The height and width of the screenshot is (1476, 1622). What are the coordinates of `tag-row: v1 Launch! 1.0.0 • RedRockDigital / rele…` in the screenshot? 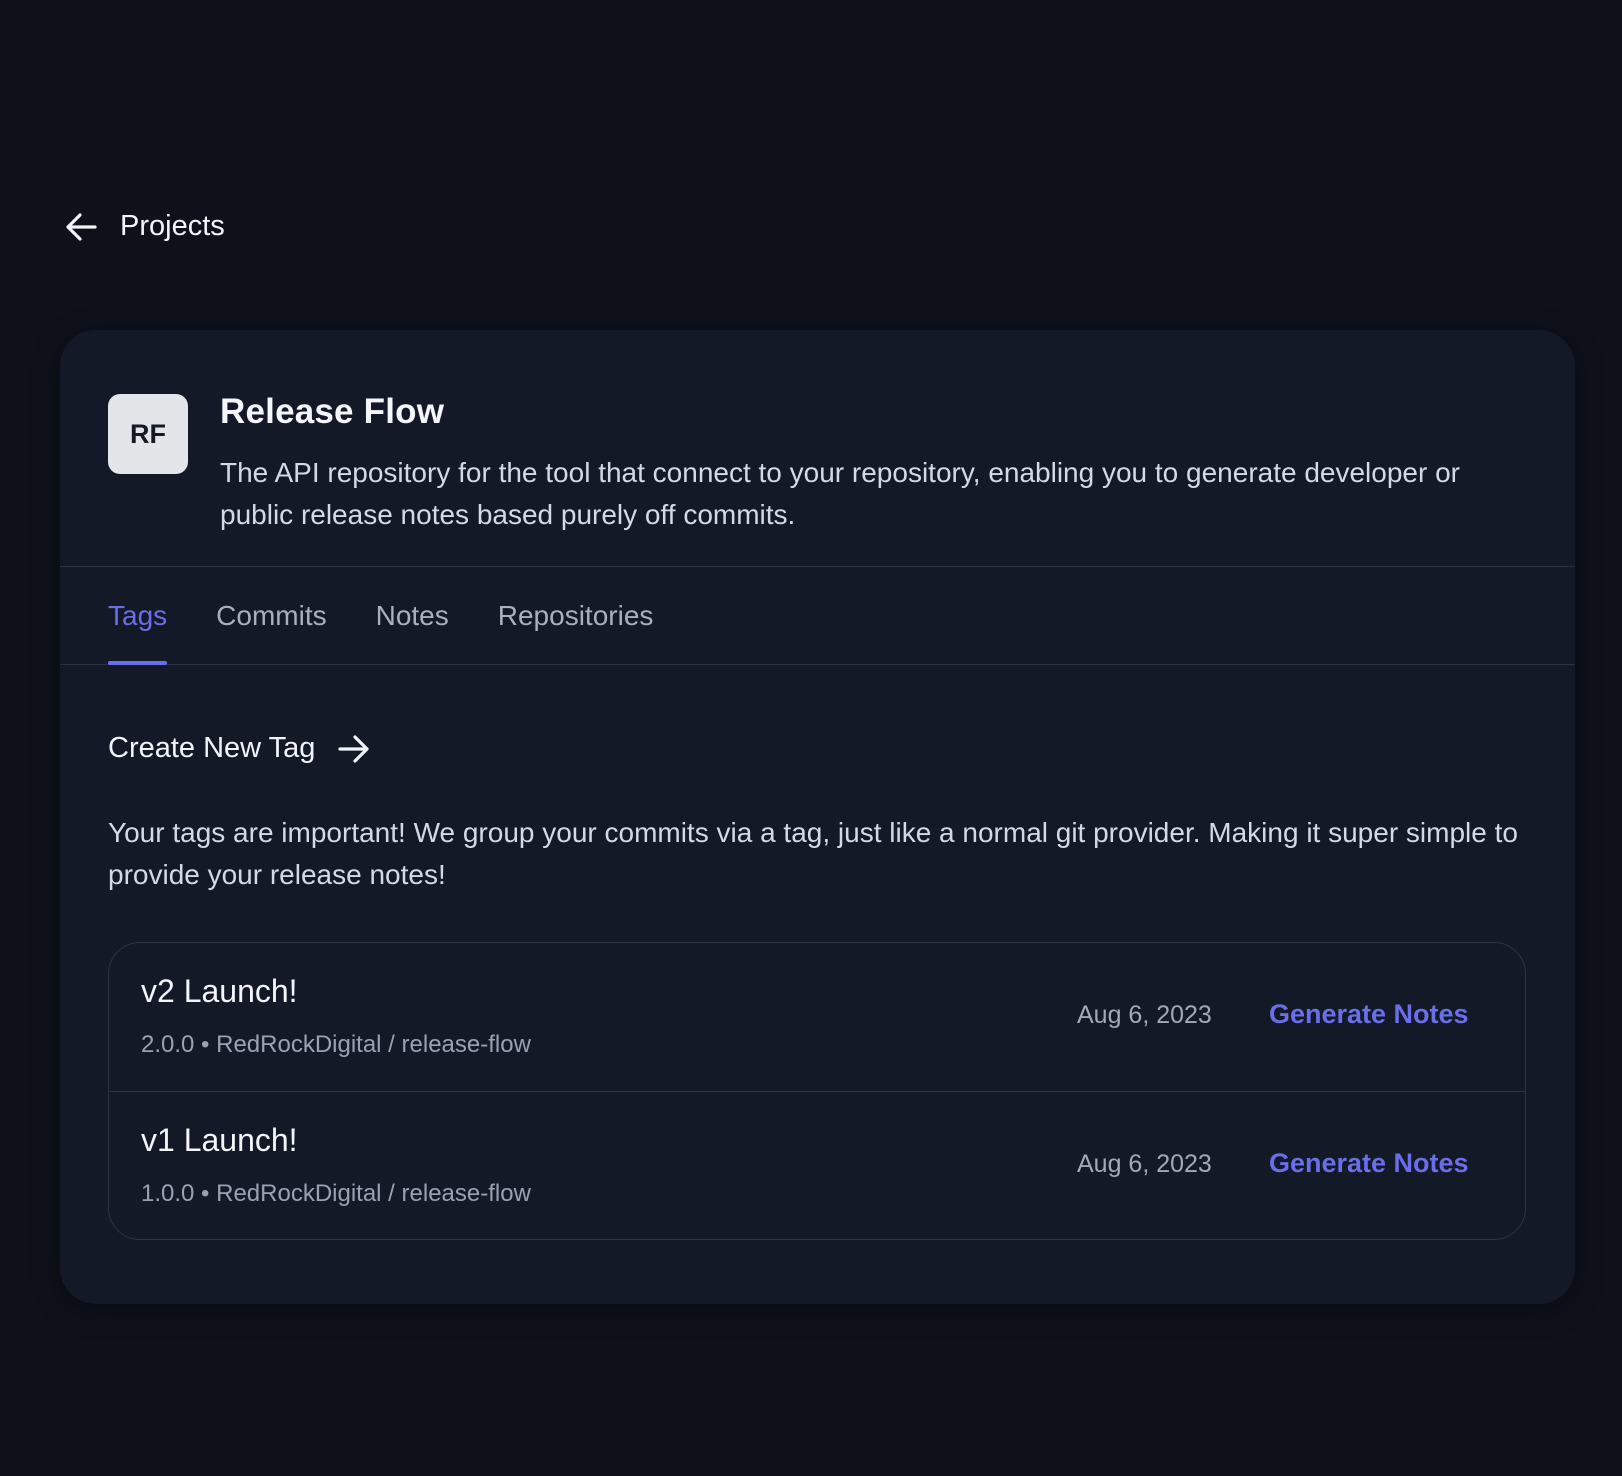 It's located at (817, 1165).